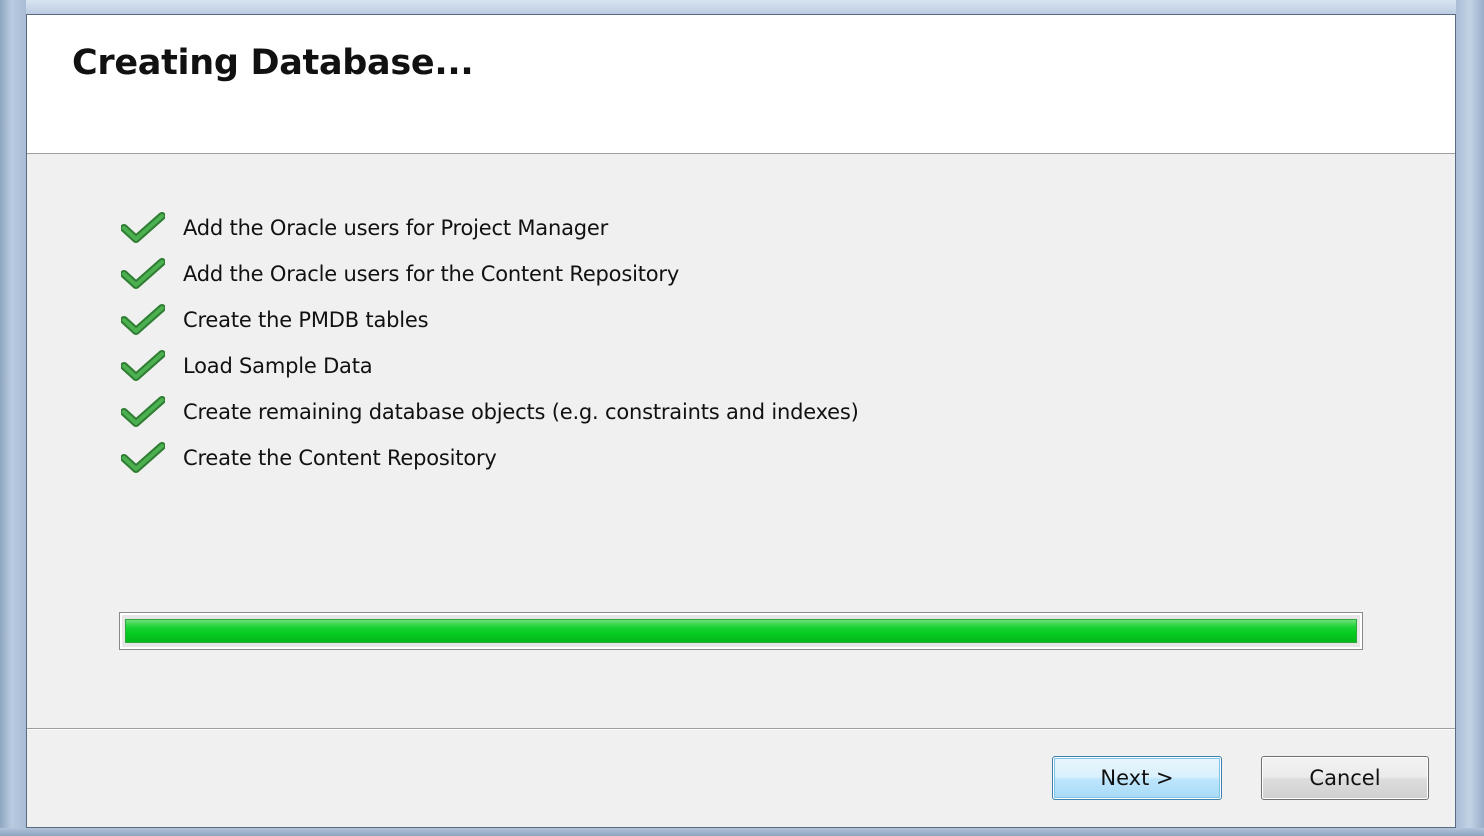  Describe the element at coordinates (490, 320) in the screenshot. I see `step-item: Create the PMDB tables` at that location.